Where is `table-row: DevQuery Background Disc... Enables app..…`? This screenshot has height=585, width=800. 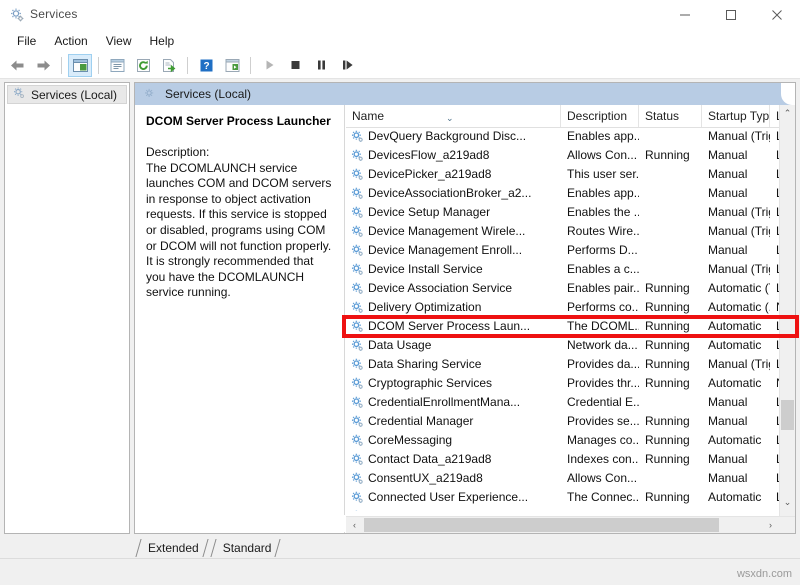 table-row: DevQuery Background Disc... Enables app..… is located at coordinates (570, 136).